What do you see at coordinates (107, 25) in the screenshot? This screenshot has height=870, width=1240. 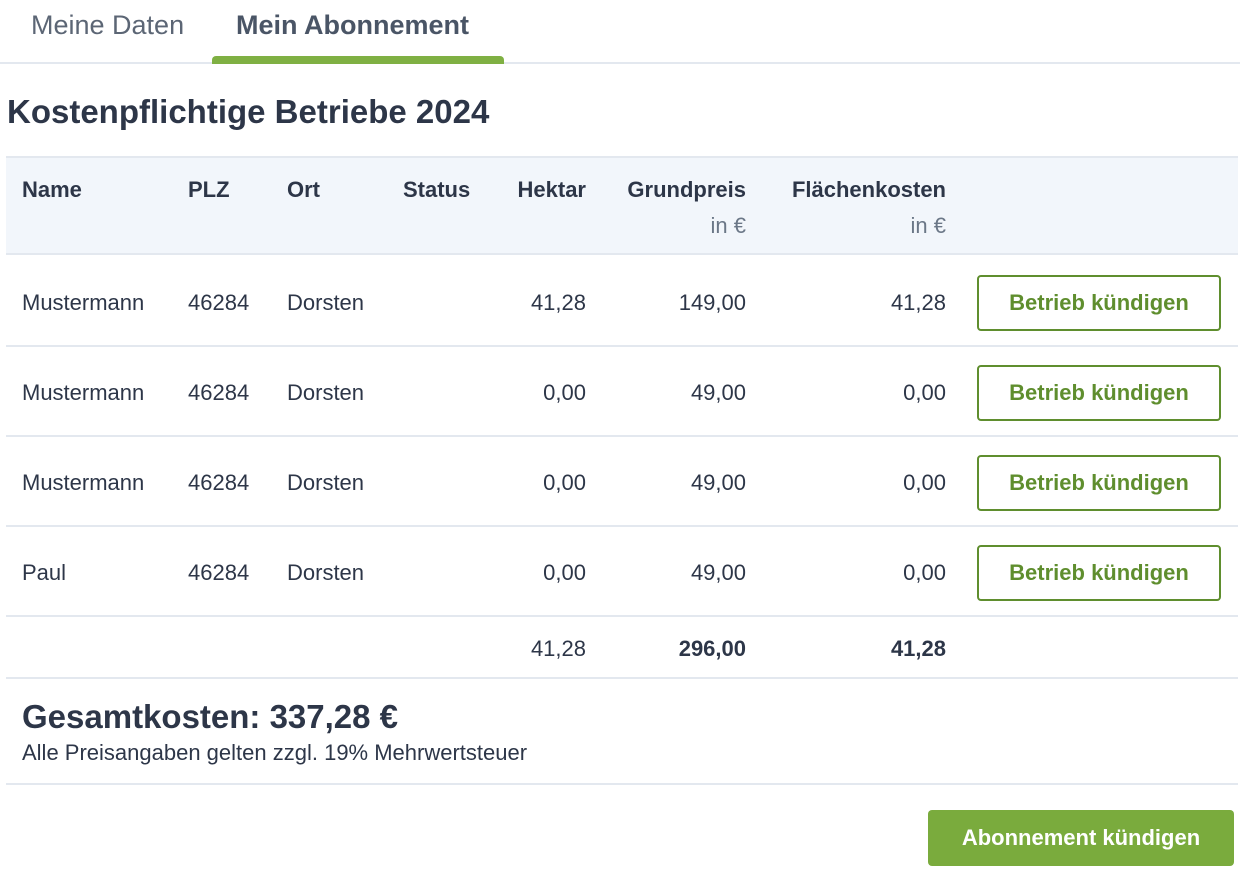 I see `tab-meine-daten: Meine Daten` at bounding box center [107, 25].